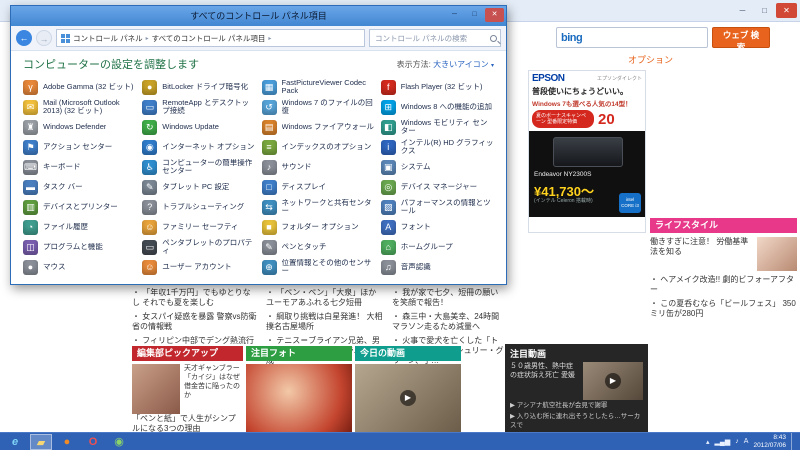 Image resolution: width=800 pixels, height=450 pixels. What do you see at coordinates (318, 167) in the screenshot?
I see `control-panel-item: ♪ サウンド` at bounding box center [318, 167].